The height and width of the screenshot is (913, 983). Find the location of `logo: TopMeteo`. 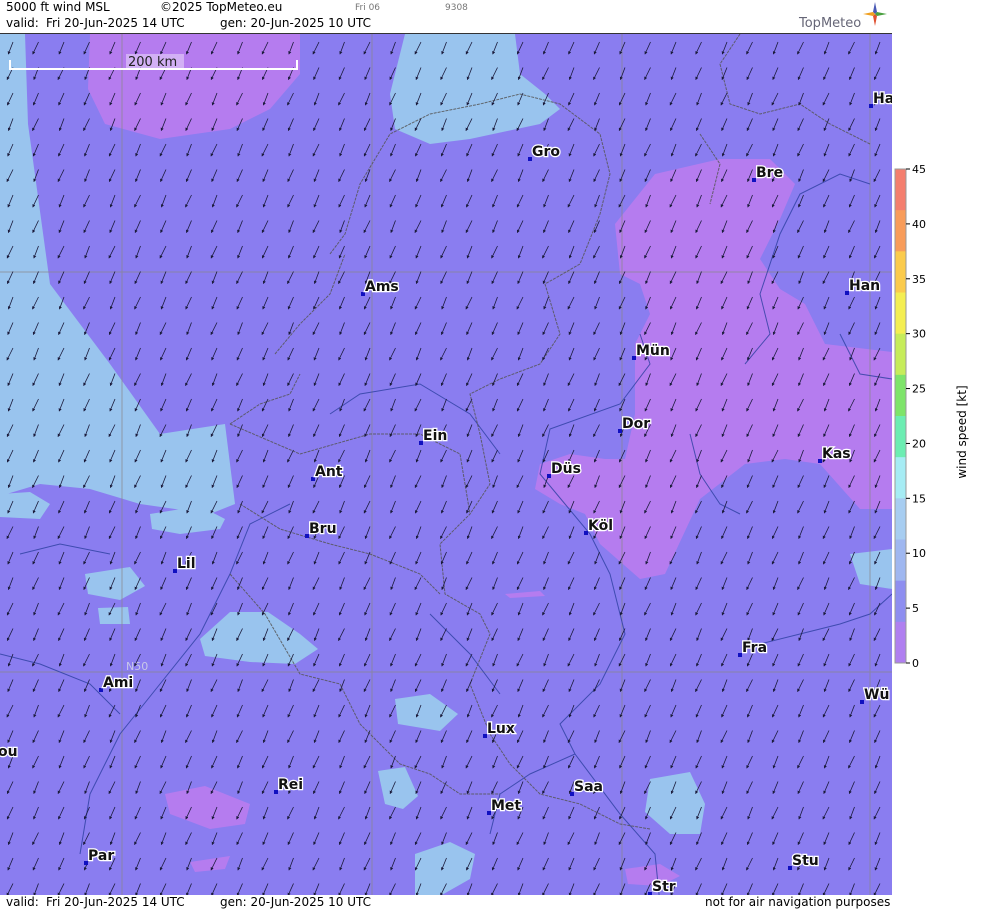

logo: TopMeteo is located at coordinates (843, 17).